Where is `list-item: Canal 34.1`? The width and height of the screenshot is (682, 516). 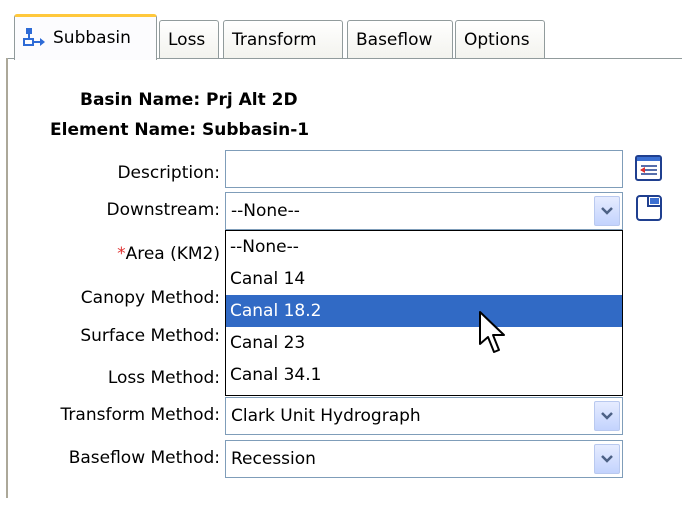 list-item: Canal 34.1 is located at coordinates (424, 375).